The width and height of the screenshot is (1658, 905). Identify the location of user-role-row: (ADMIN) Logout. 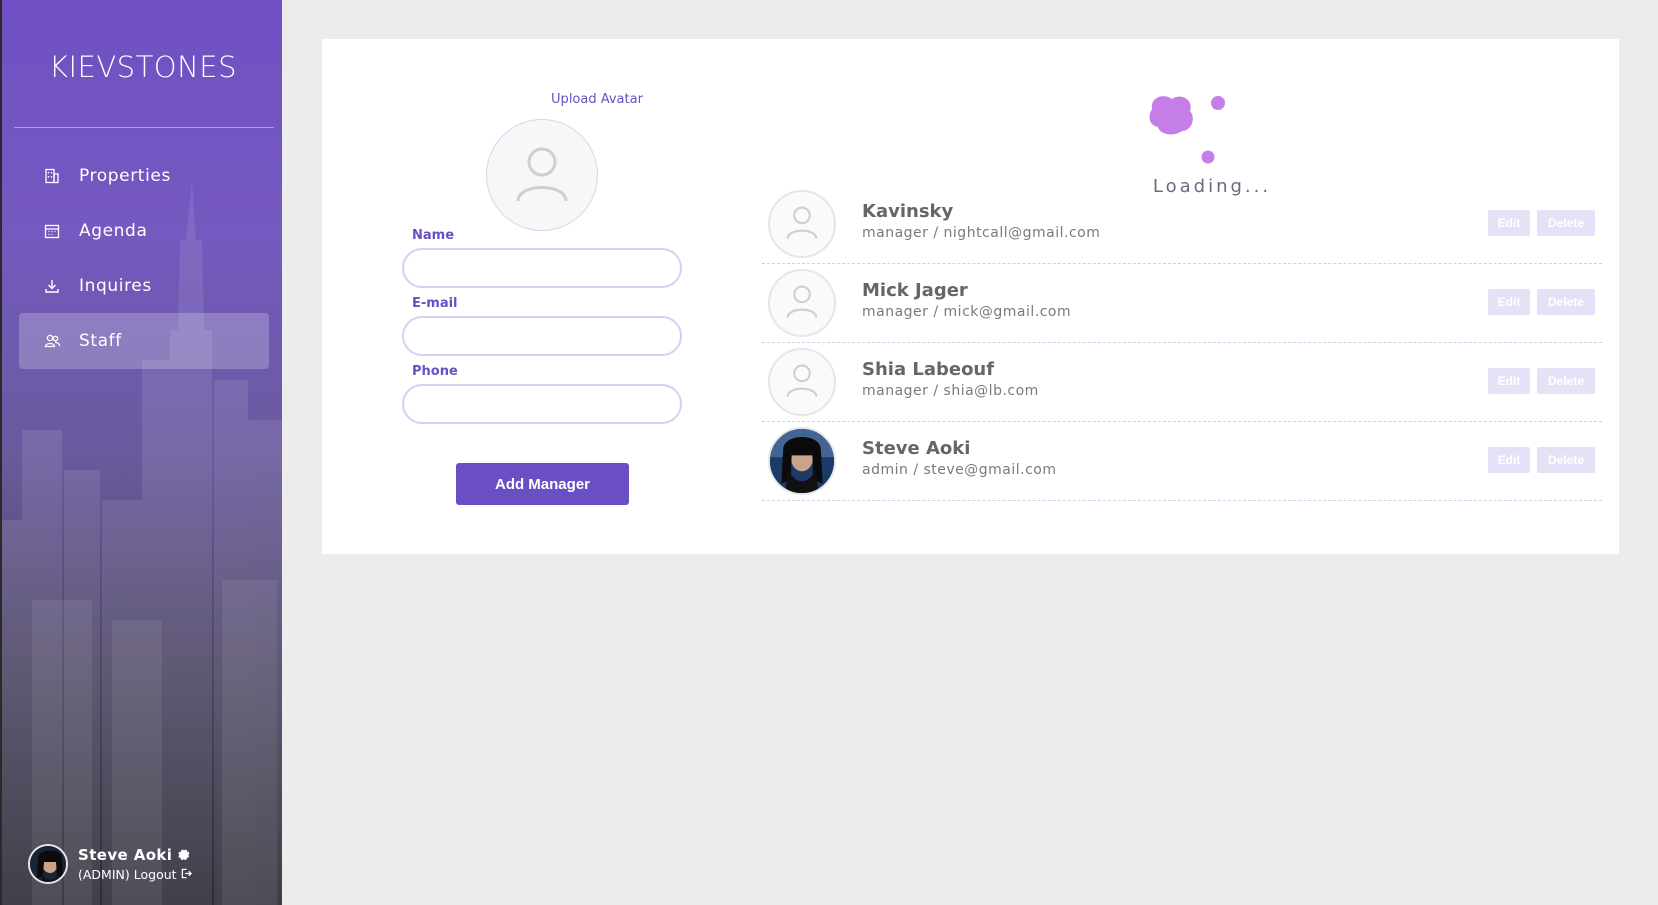
(135, 874).